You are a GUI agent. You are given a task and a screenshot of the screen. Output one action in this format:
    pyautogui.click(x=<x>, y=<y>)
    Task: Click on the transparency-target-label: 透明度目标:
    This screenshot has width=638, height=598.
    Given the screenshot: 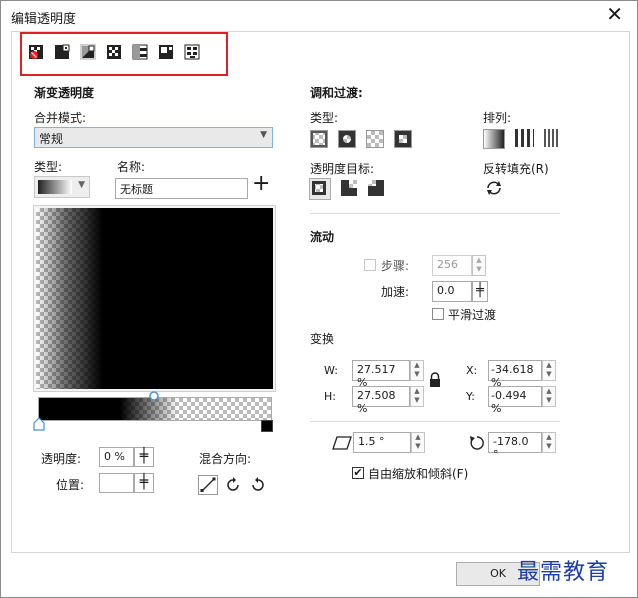 What is the action you would take?
    pyautogui.click(x=342, y=169)
    